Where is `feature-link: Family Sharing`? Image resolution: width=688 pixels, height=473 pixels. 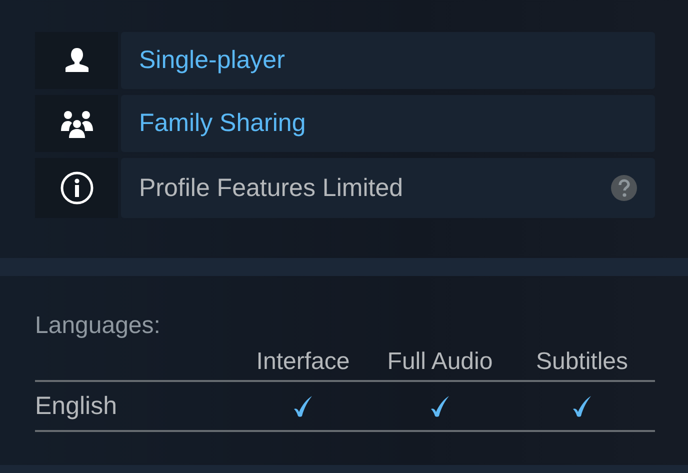
feature-link: Family Sharing is located at coordinates (222, 123).